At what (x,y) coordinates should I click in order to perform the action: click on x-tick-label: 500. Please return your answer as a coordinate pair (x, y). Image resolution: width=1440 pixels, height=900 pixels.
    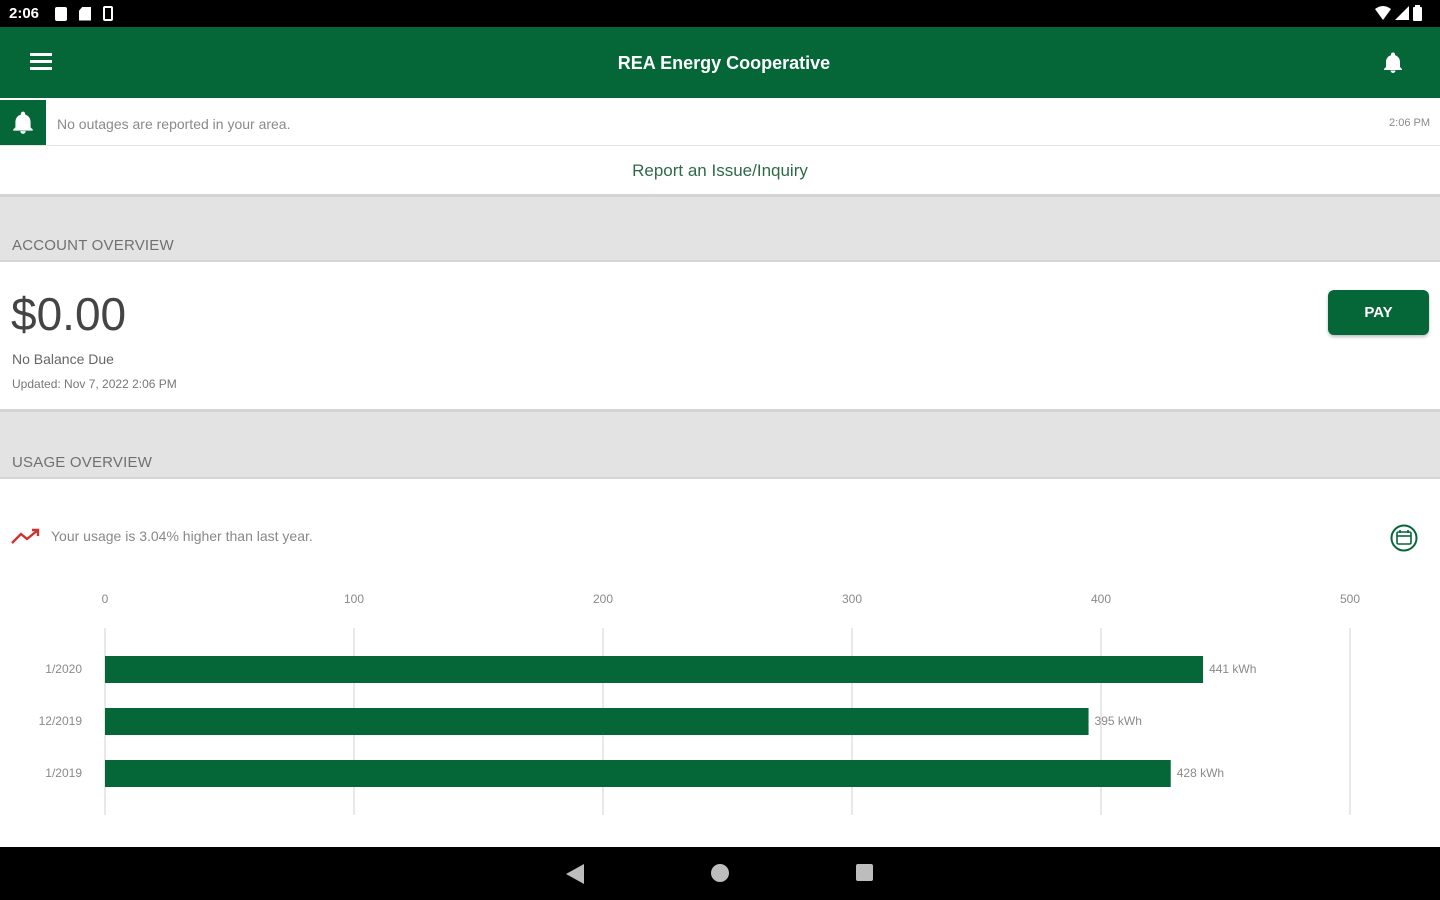
    Looking at the image, I should click on (1350, 599).